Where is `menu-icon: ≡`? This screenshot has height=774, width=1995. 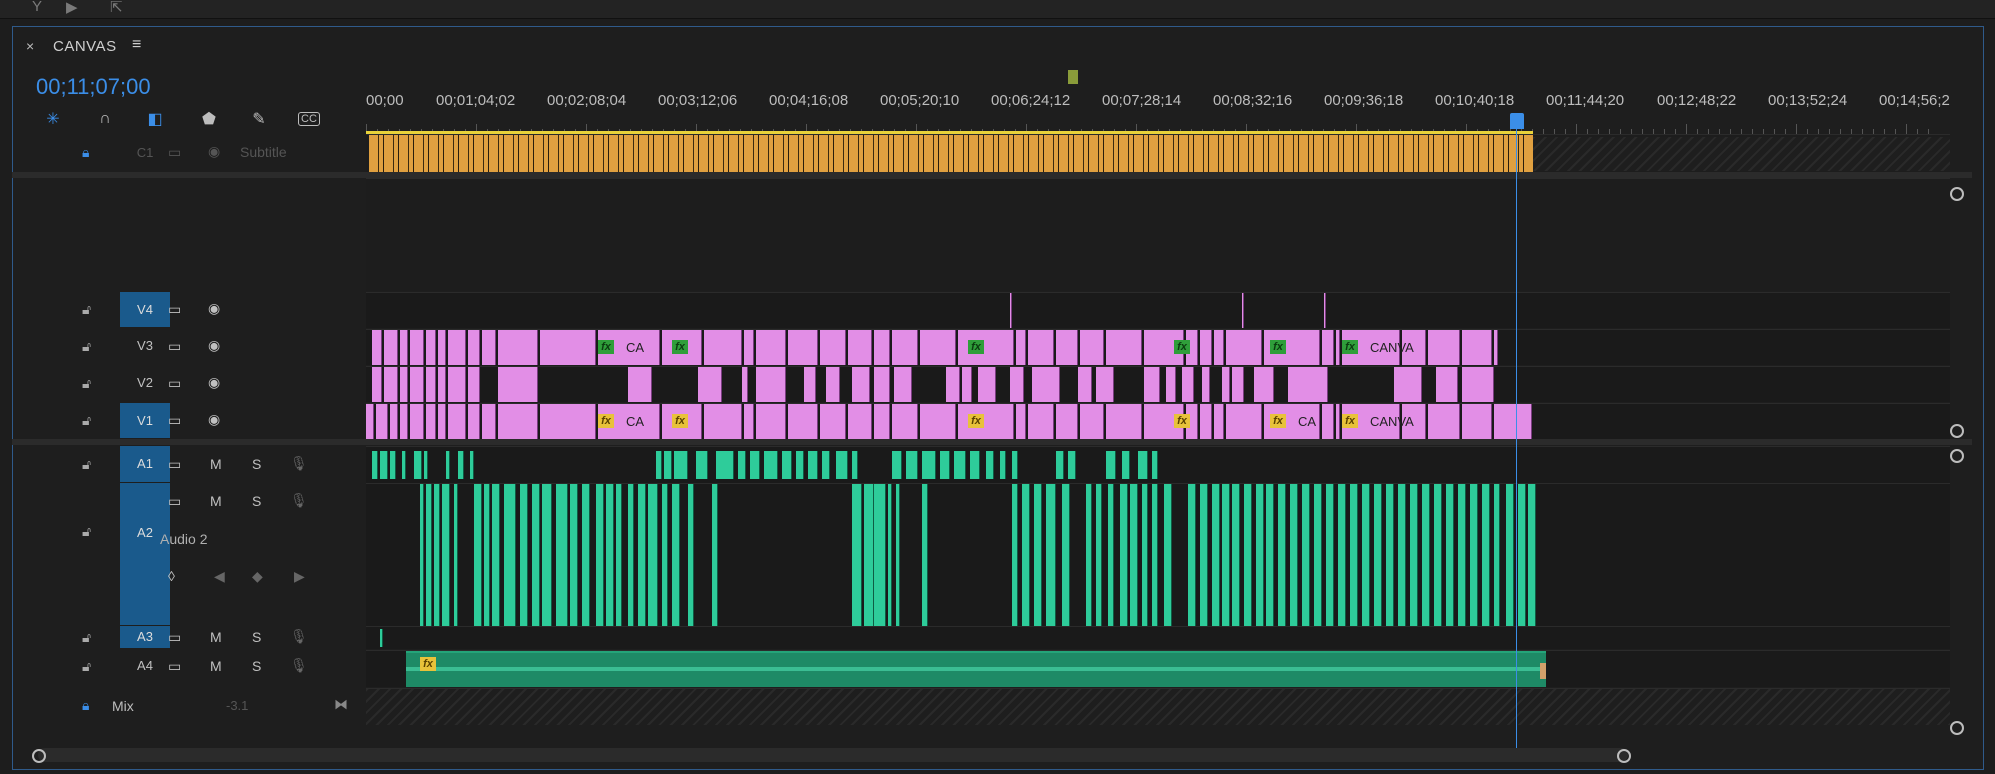
menu-icon: ≡ is located at coordinates (136, 45).